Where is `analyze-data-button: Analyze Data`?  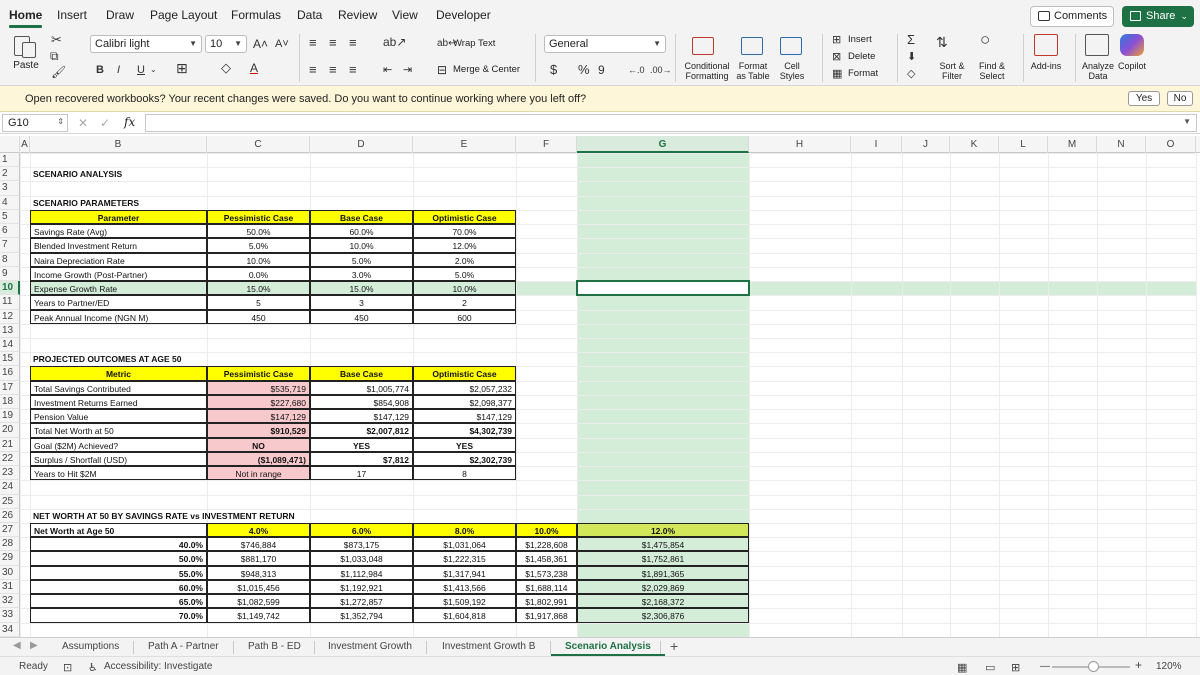
analyze-data-button: Analyze Data is located at coordinates (1098, 71).